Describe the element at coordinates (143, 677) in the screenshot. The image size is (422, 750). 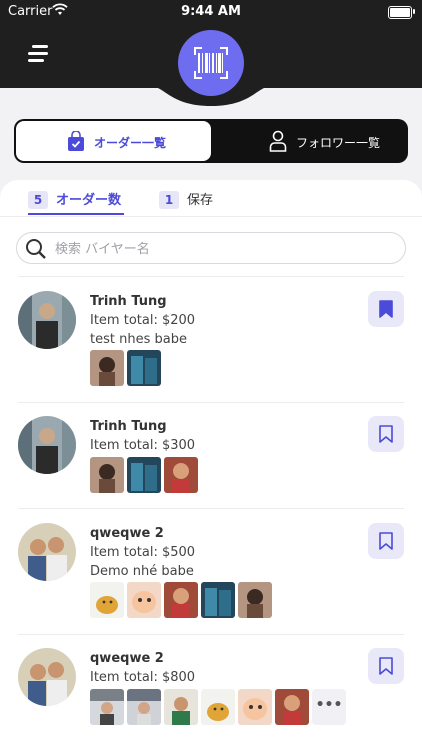
I see `item-total: Item total: $800` at that location.